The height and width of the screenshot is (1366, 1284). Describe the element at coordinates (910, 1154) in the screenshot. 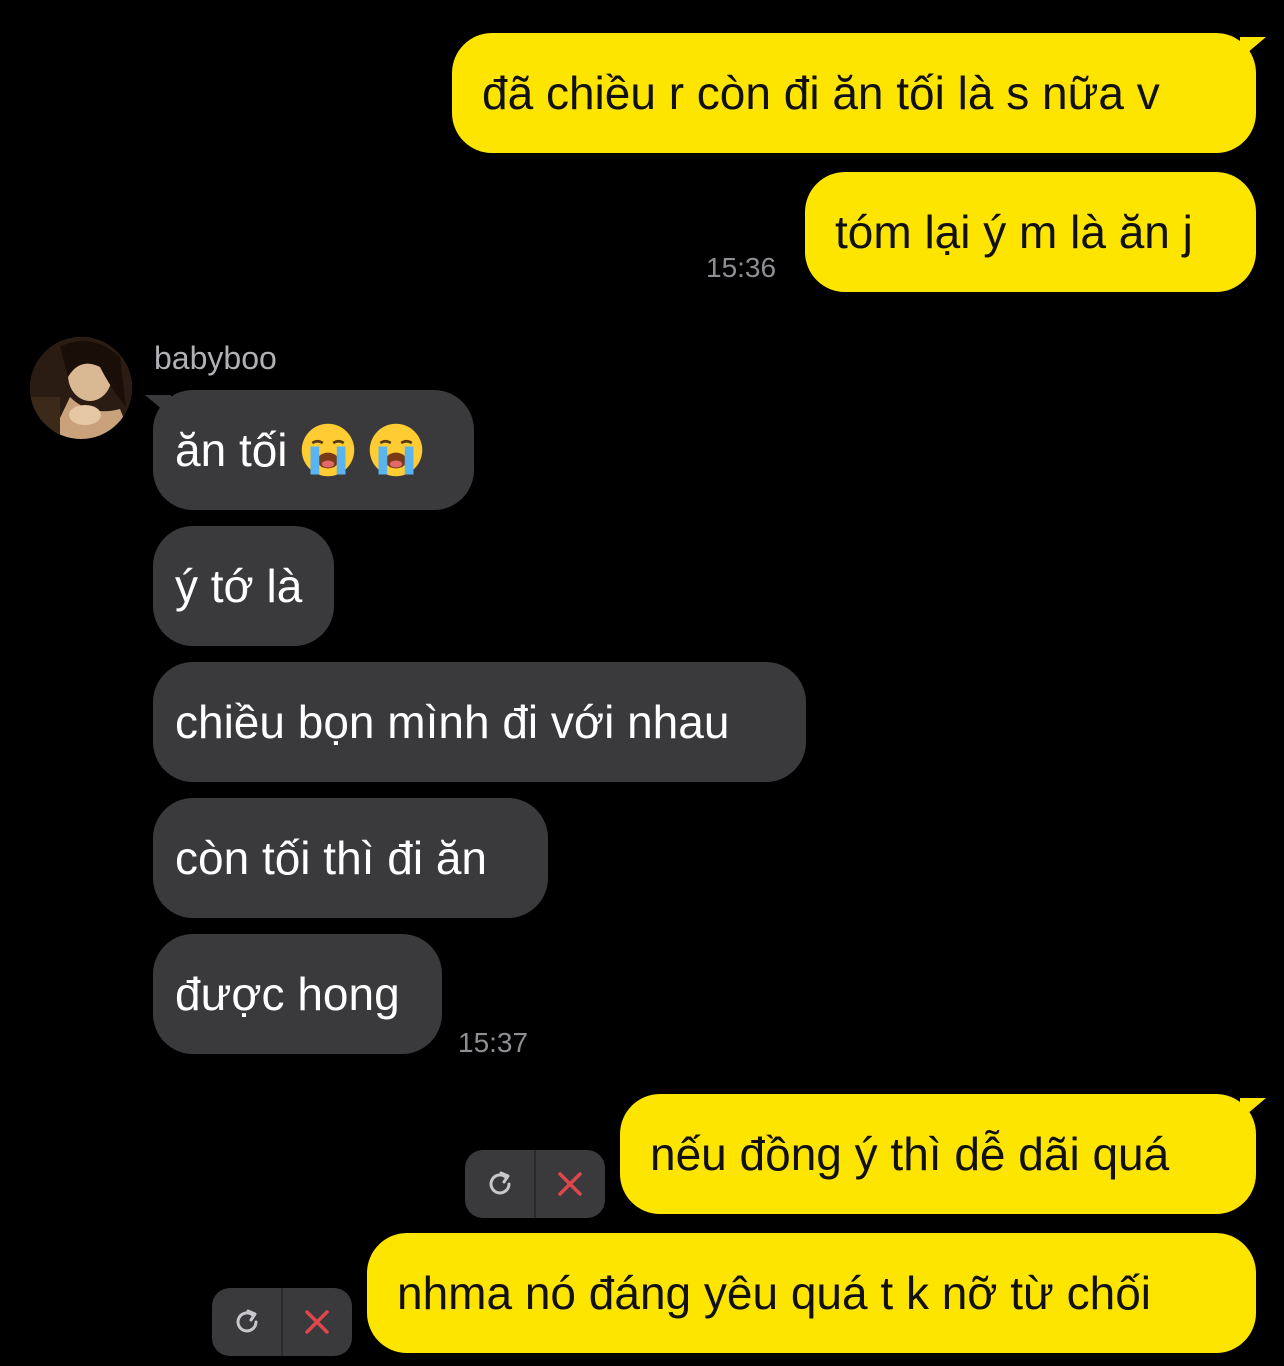

I see `message-text: nếu đồng ý thì dễ dãi quá` at that location.